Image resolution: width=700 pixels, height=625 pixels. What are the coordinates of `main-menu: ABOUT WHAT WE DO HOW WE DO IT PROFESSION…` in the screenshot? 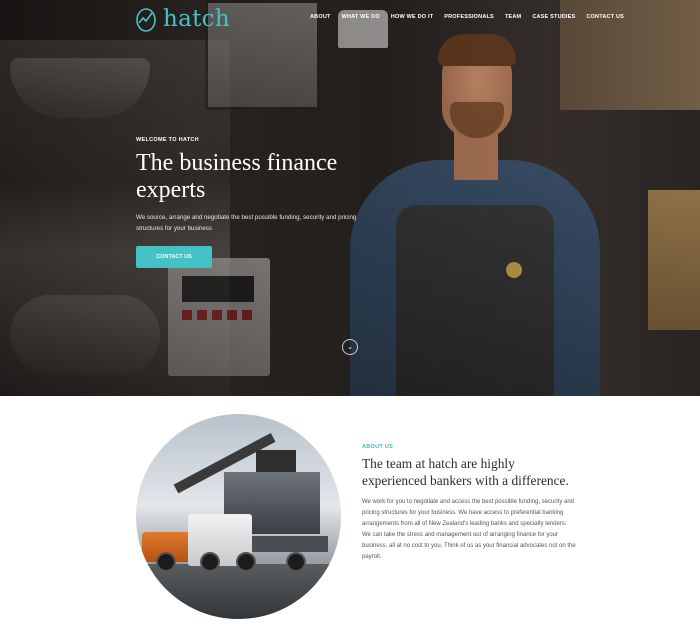 It's located at (472, 17).